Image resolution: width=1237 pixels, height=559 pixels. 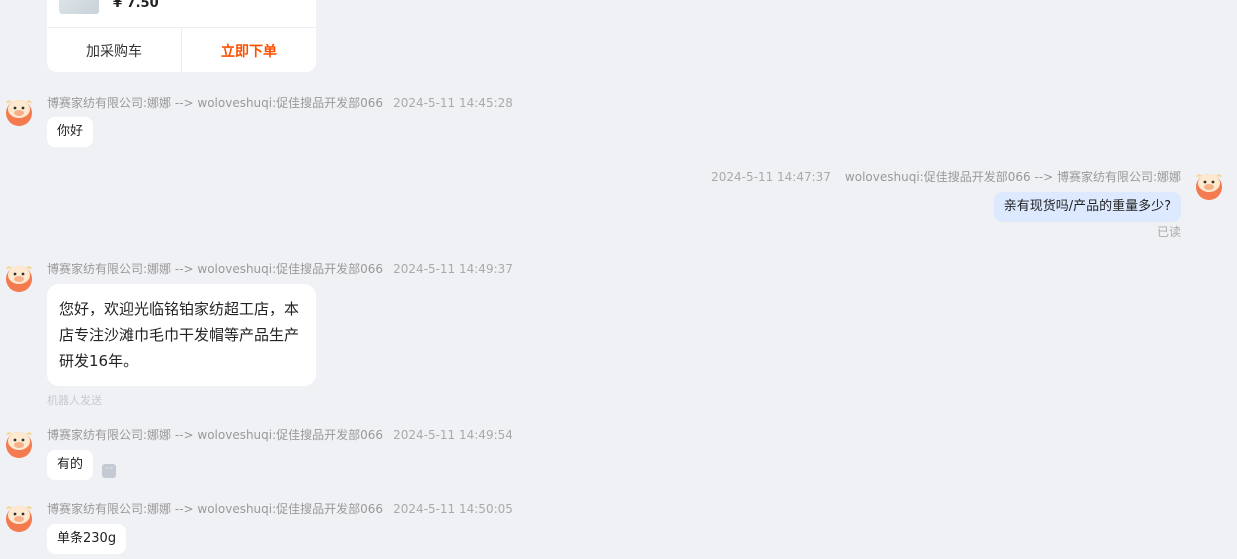 What do you see at coordinates (1168, 232) in the screenshot?
I see `read-status: 已读` at bounding box center [1168, 232].